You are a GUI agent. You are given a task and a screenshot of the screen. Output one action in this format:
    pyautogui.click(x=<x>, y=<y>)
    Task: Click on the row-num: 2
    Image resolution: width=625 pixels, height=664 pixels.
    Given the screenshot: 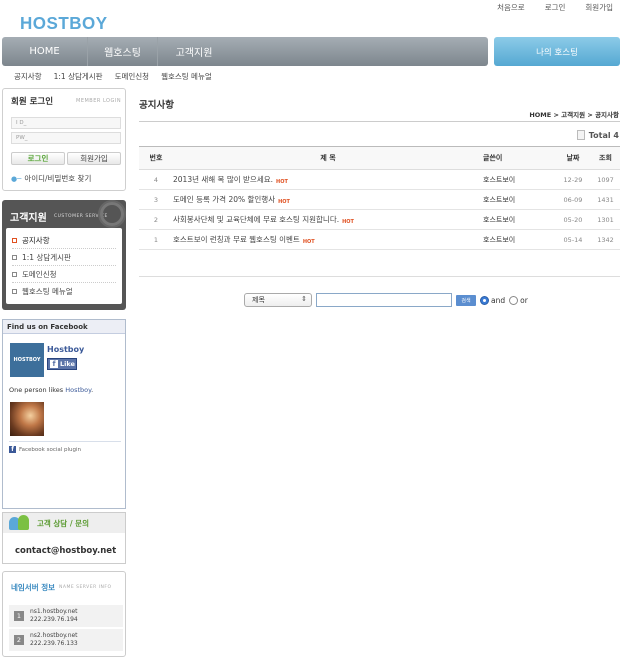 What is the action you would take?
    pyautogui.click(x=156, y=219)
    